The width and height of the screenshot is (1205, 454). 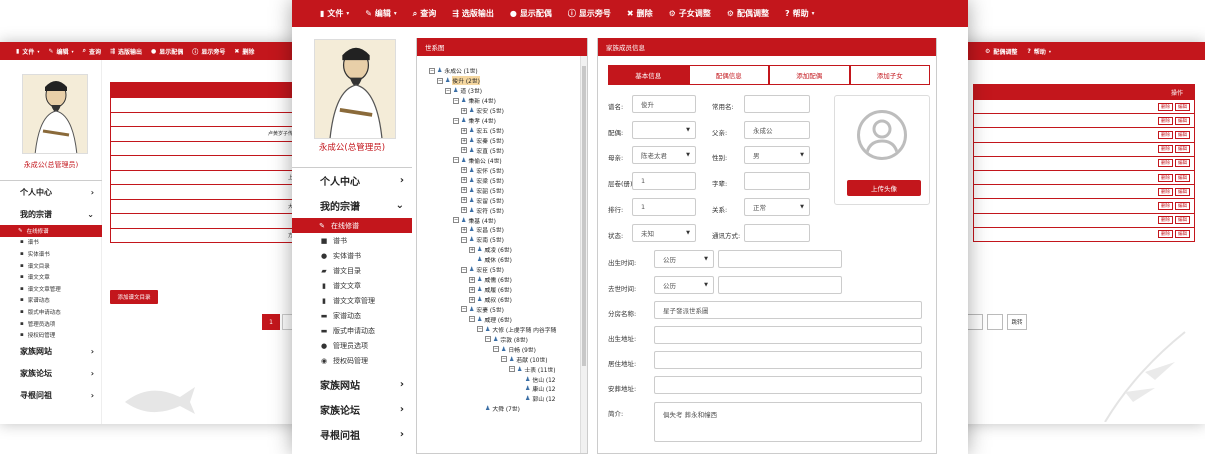 I want to click on tree-node: − ♟ 秉孝 (4世), so click(x=508, y=121).